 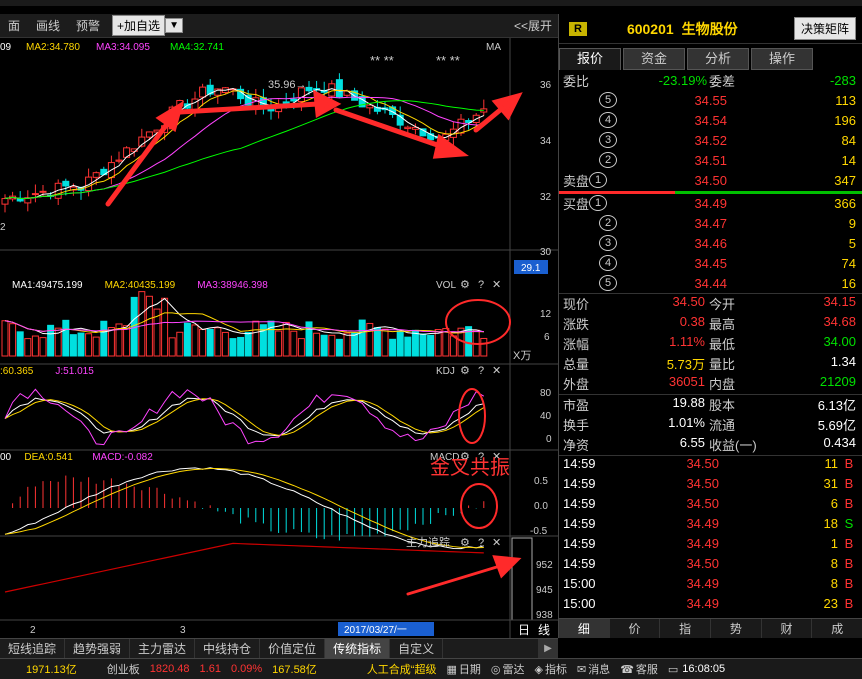 I want to click on period-day-label: 日, so click(x=524, y=630).